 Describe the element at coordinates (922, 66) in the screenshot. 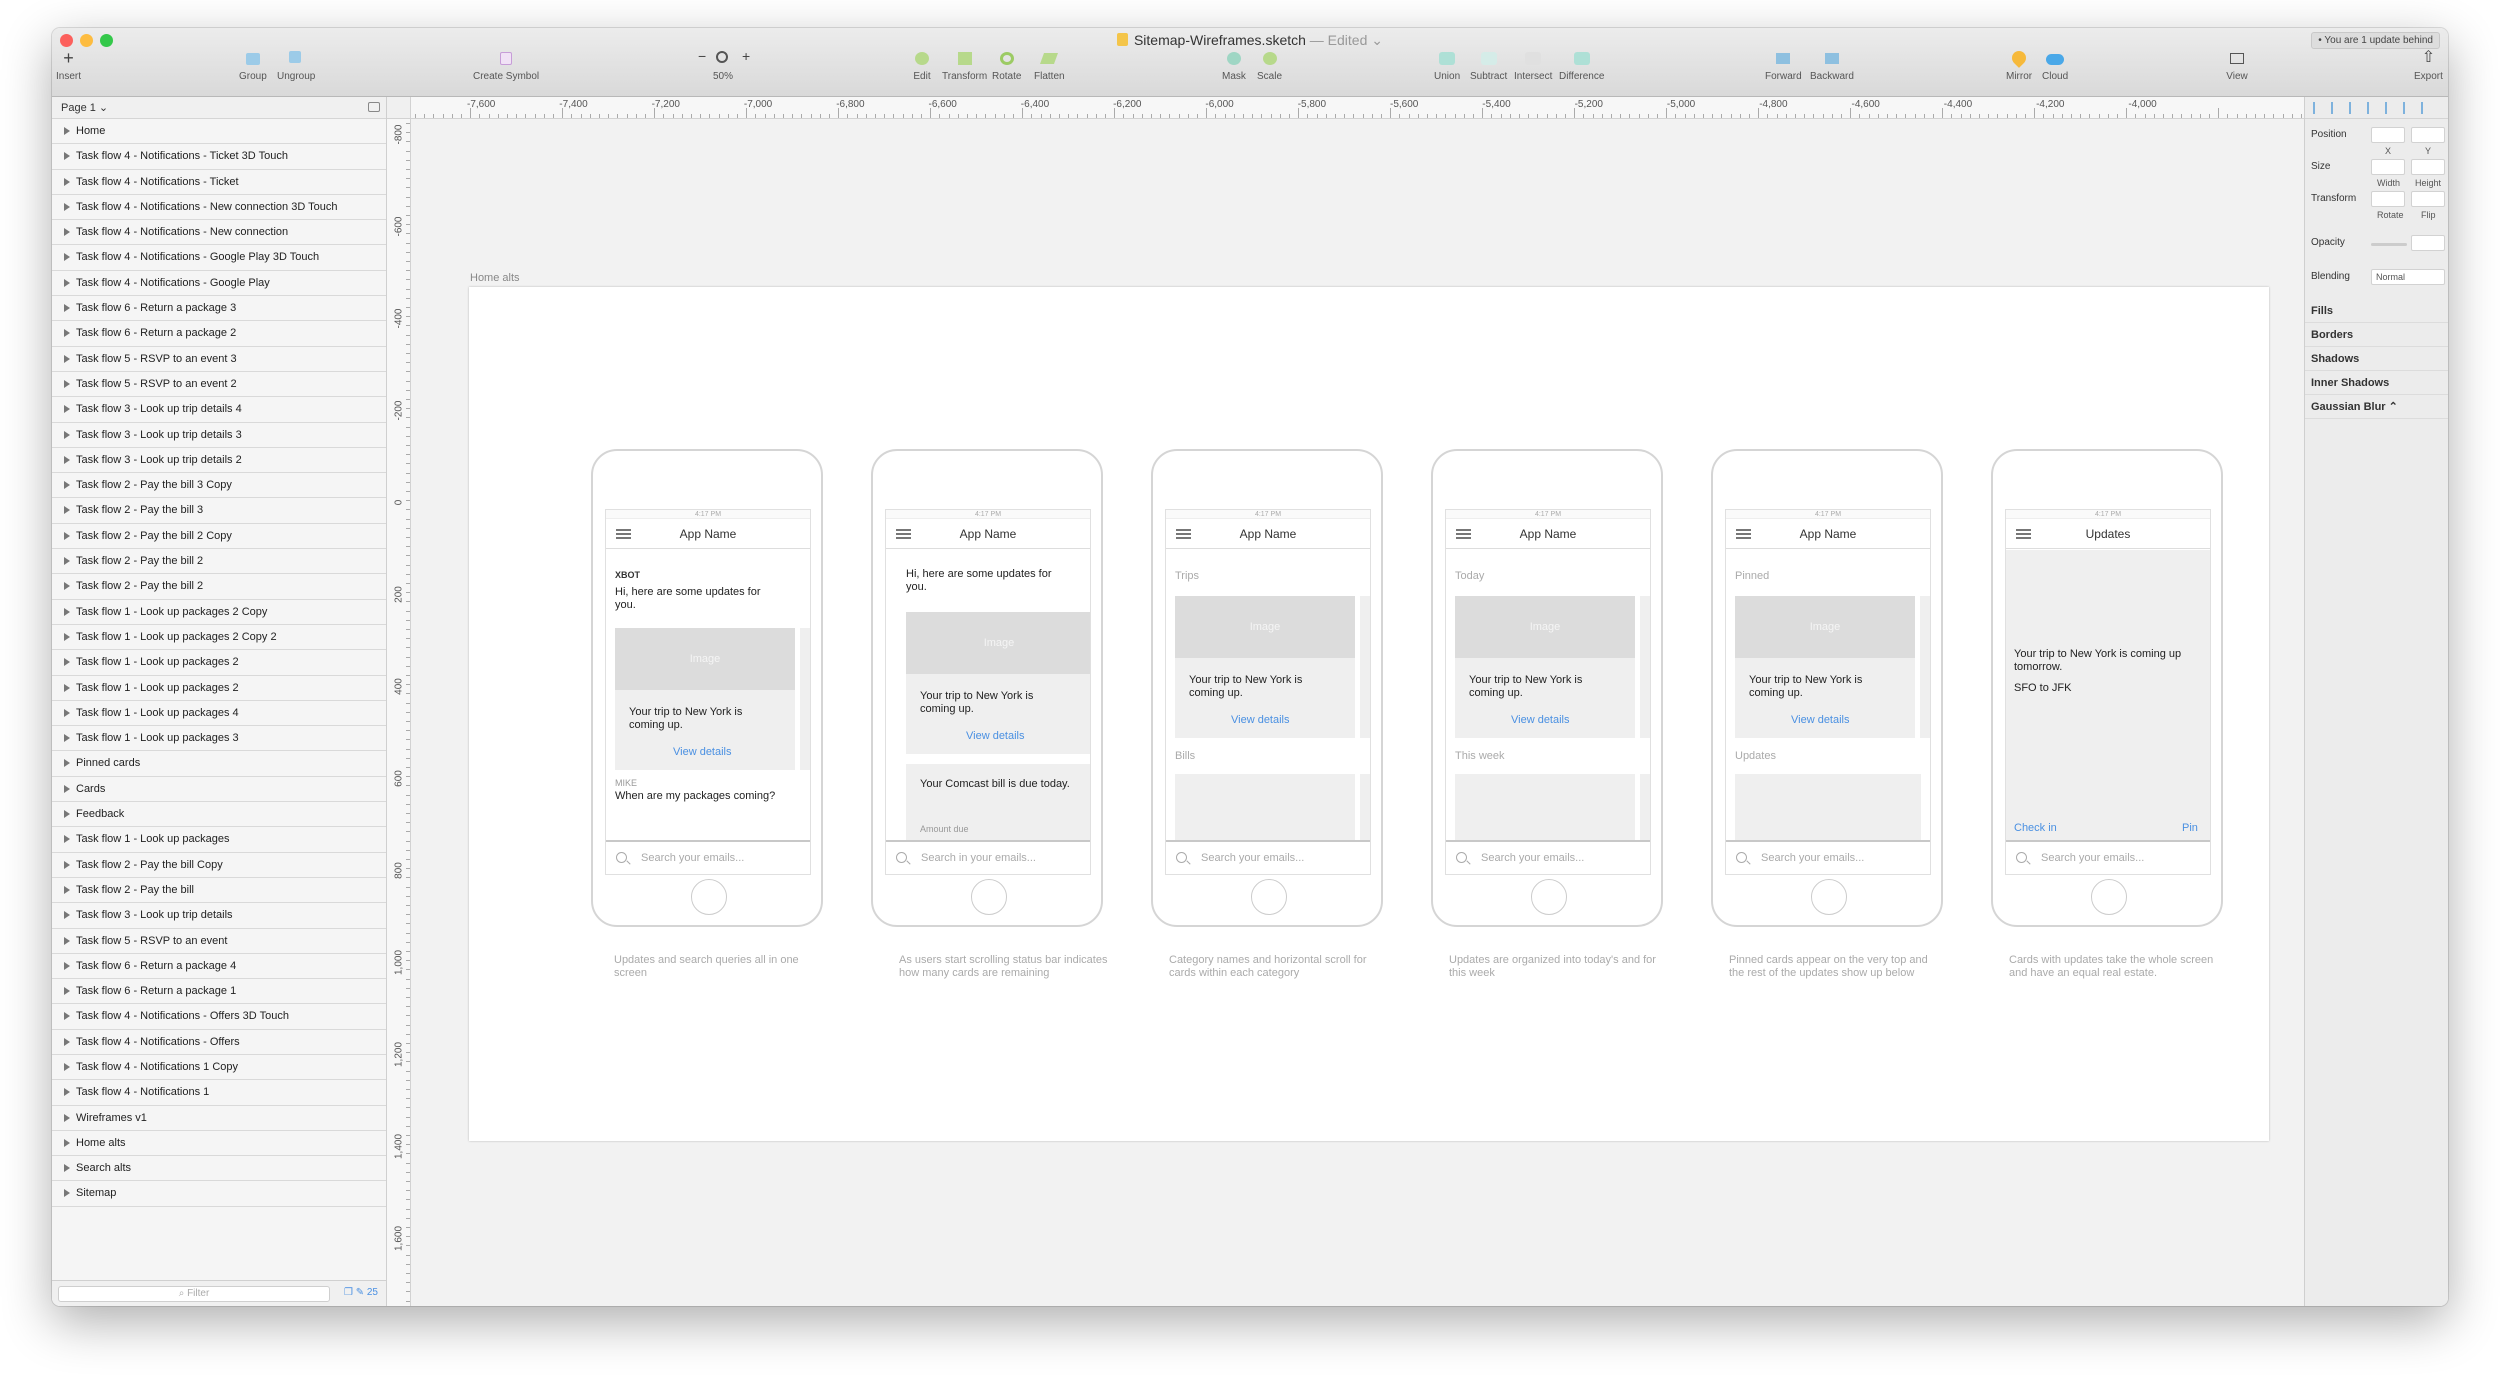

I see `edit-button: Edit` at that location.